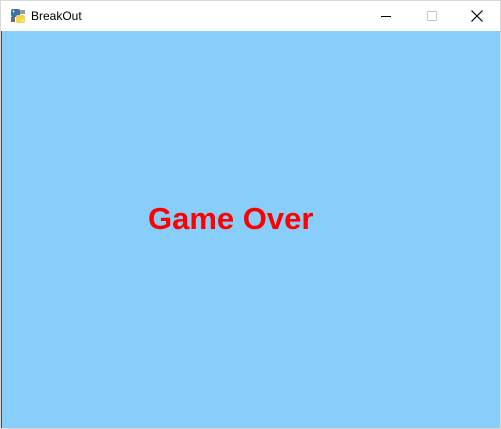 The image size is (501, 429). What do you see at coordinates (18, 16) in the screenshot?
I see `python-icon` at bounding box center [18, 16].